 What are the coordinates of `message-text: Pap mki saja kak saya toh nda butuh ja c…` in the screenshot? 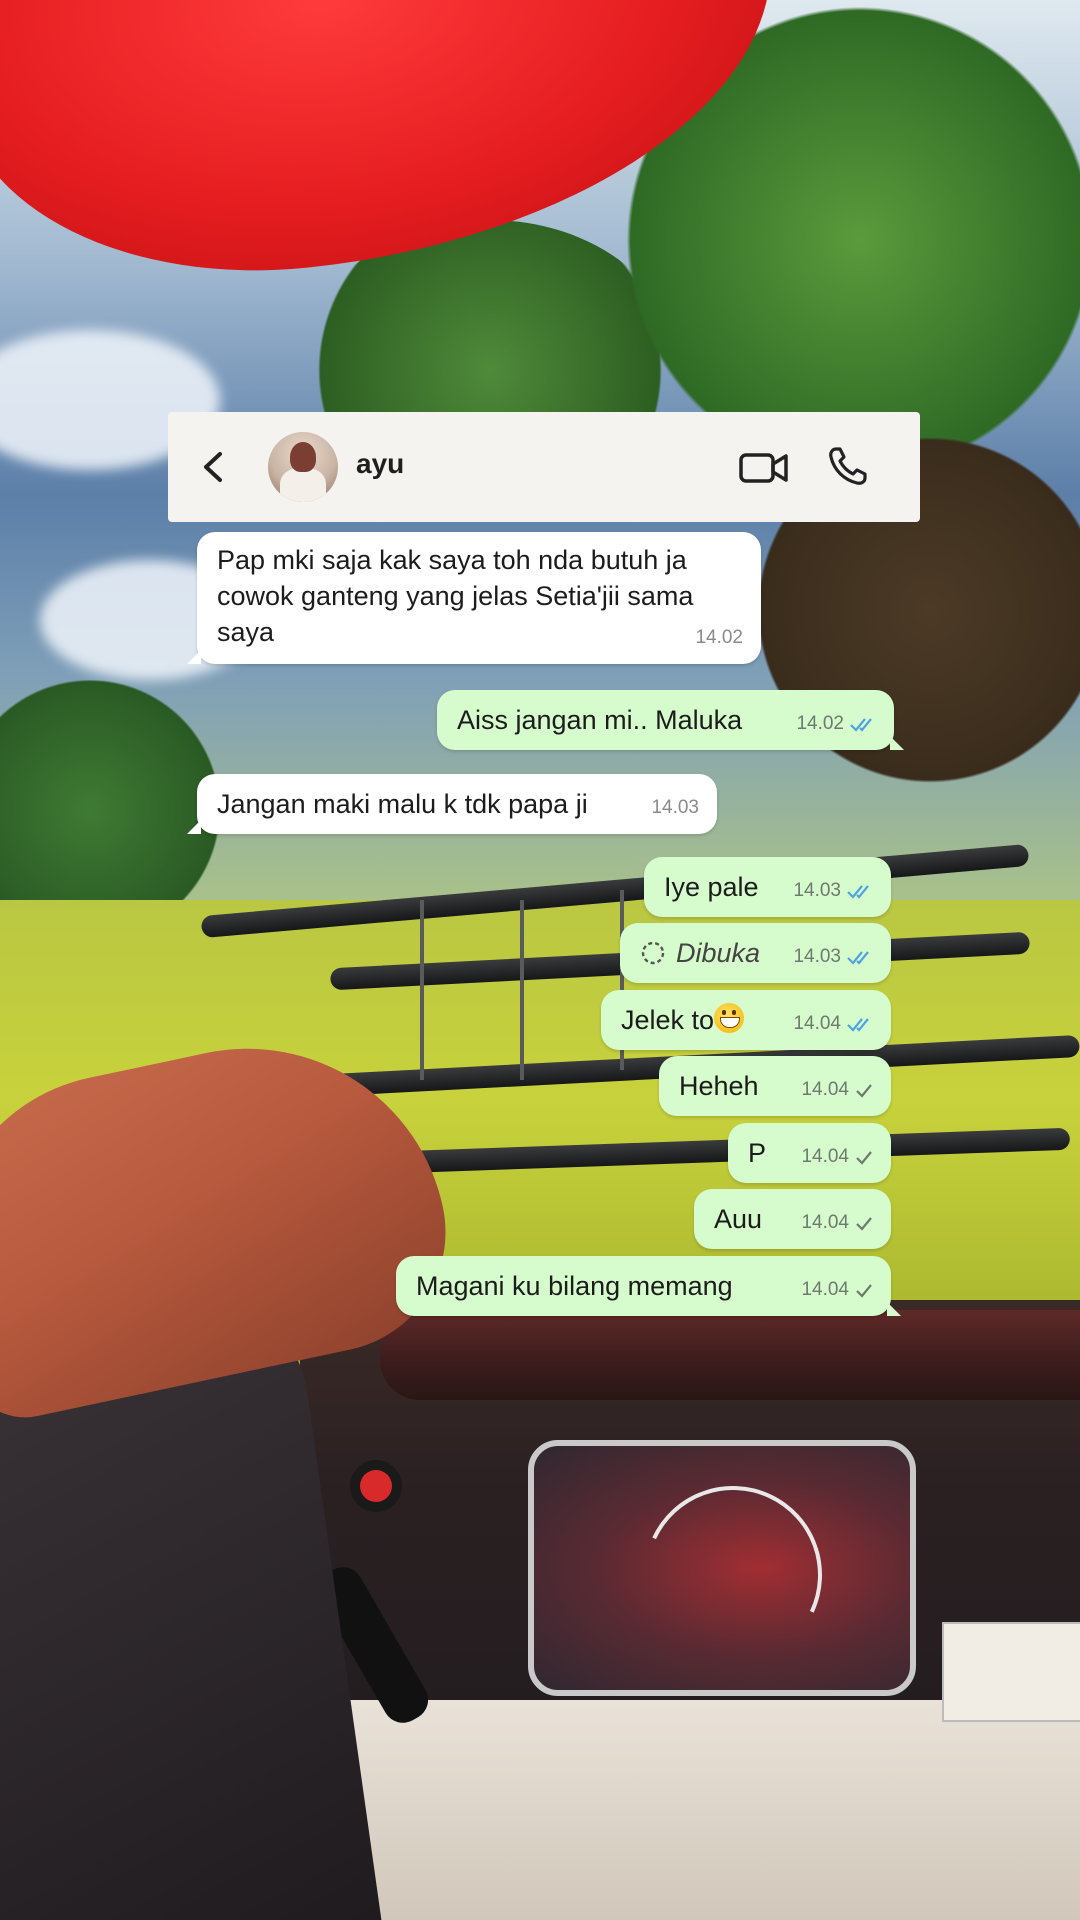 It's located at (455, 596).